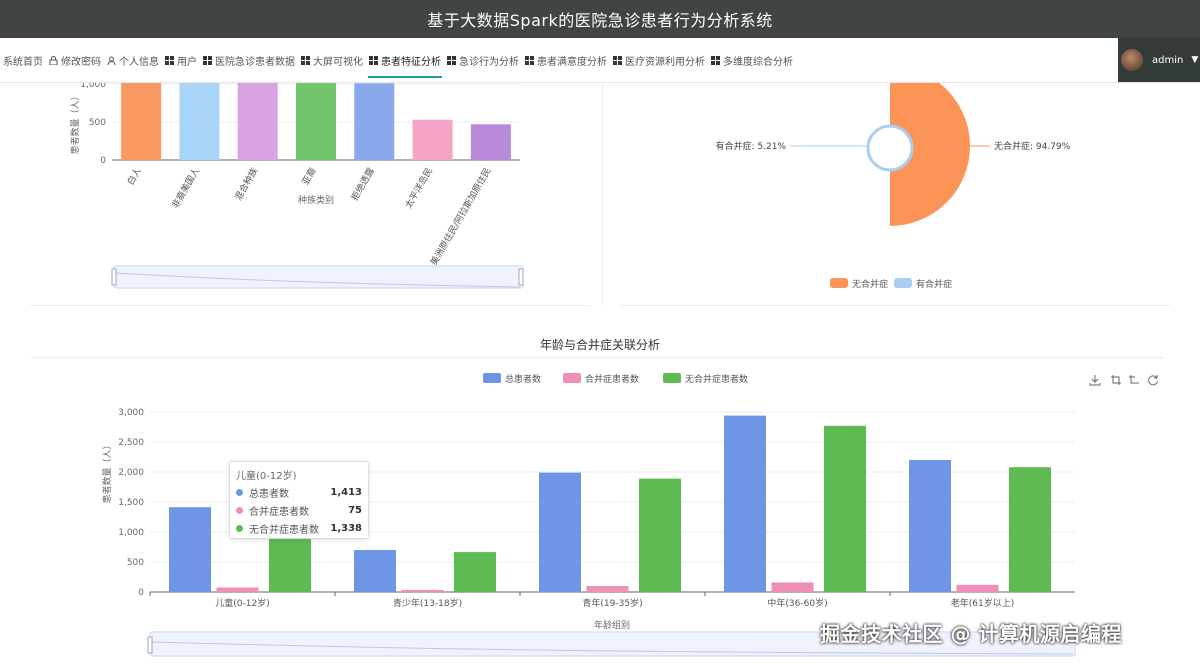 The width and height of the screenshot is (1200, 664). I want to click on nav-item: 用户, so click(181, 60).